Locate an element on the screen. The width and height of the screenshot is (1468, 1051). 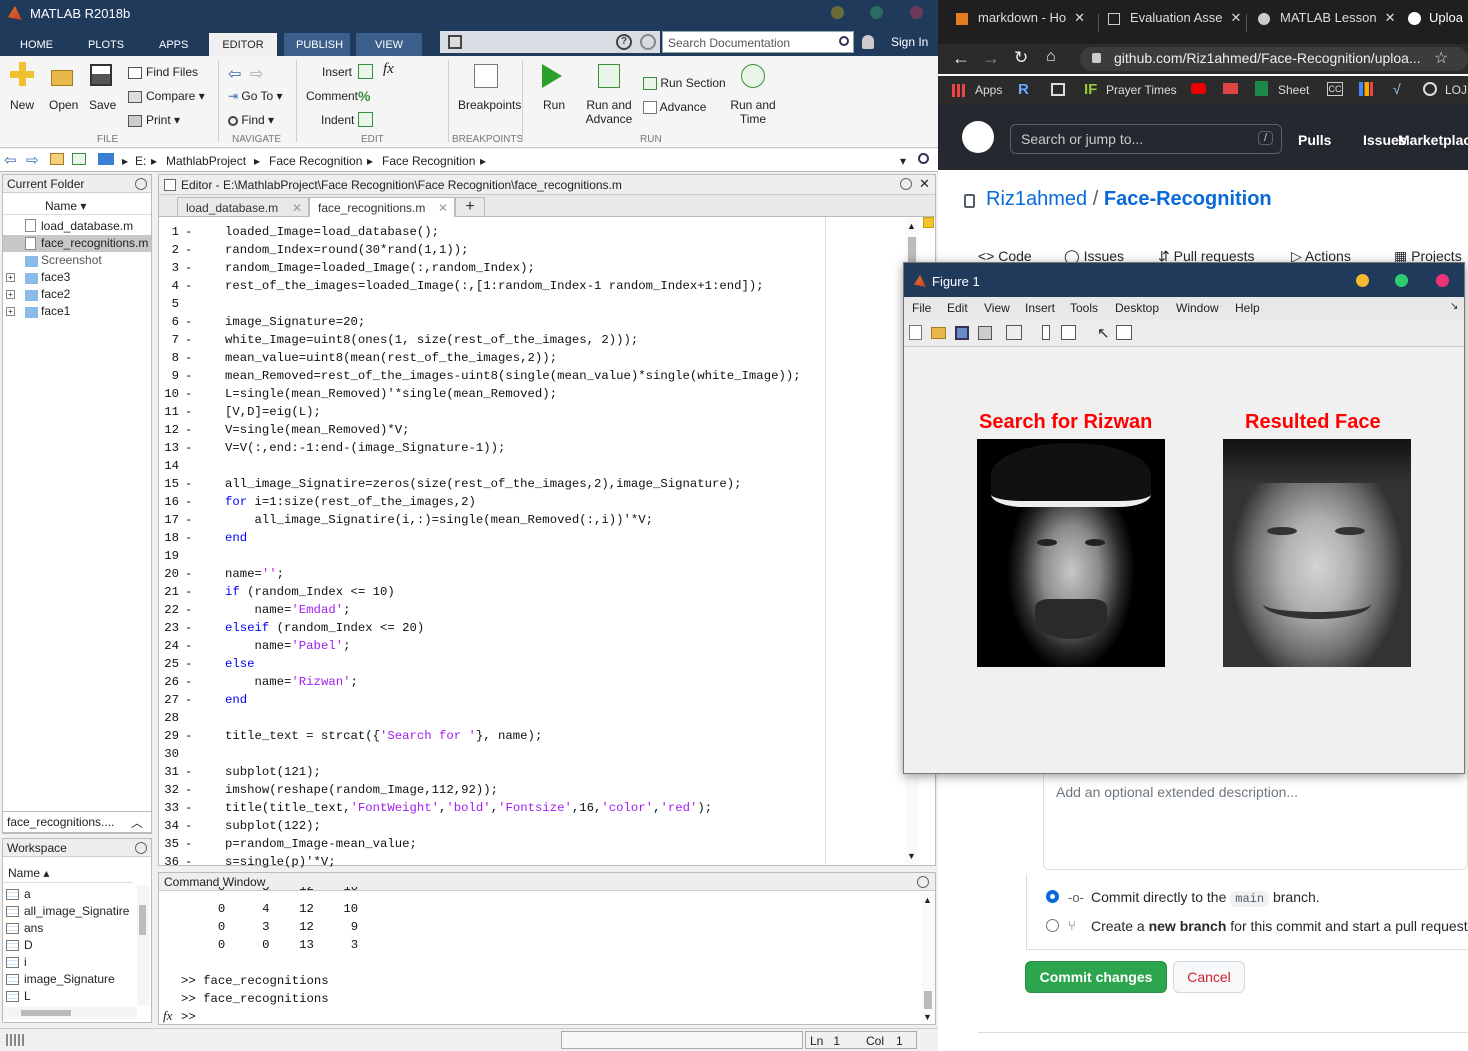
path-dropdown-icon: ▾ is located at coordinates (903, 161).